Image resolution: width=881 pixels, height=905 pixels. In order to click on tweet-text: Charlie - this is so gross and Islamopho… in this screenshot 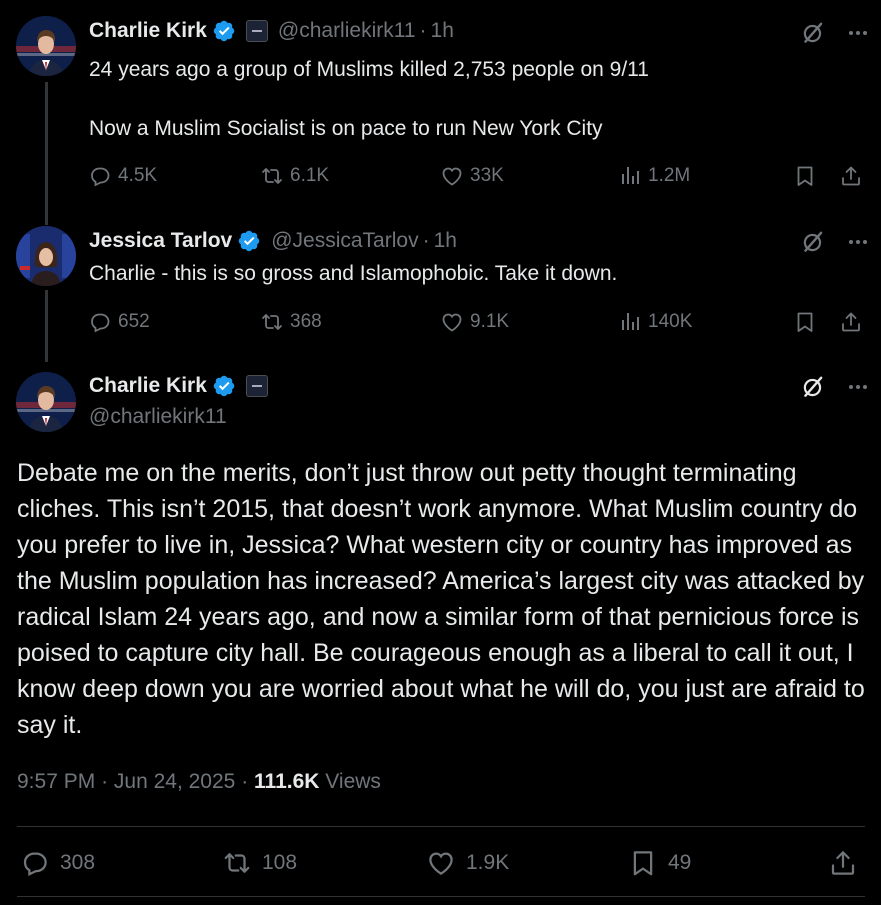, I will do `click(353, 273)`.